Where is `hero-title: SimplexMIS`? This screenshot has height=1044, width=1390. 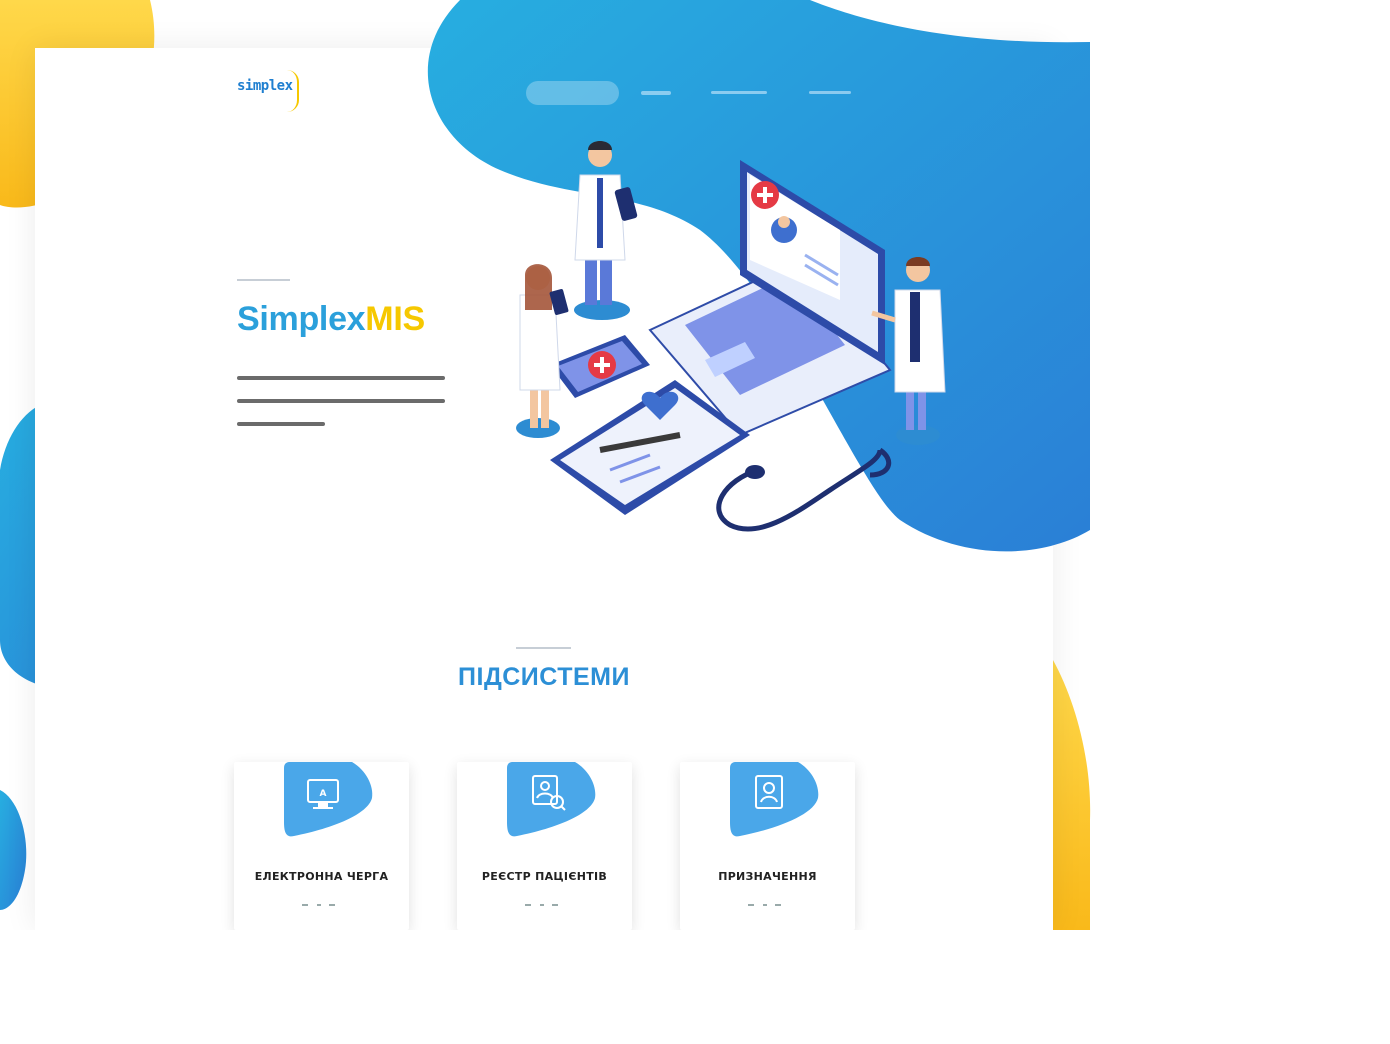 hero-title: SimplexMIS is located at coordinates (331, 319).